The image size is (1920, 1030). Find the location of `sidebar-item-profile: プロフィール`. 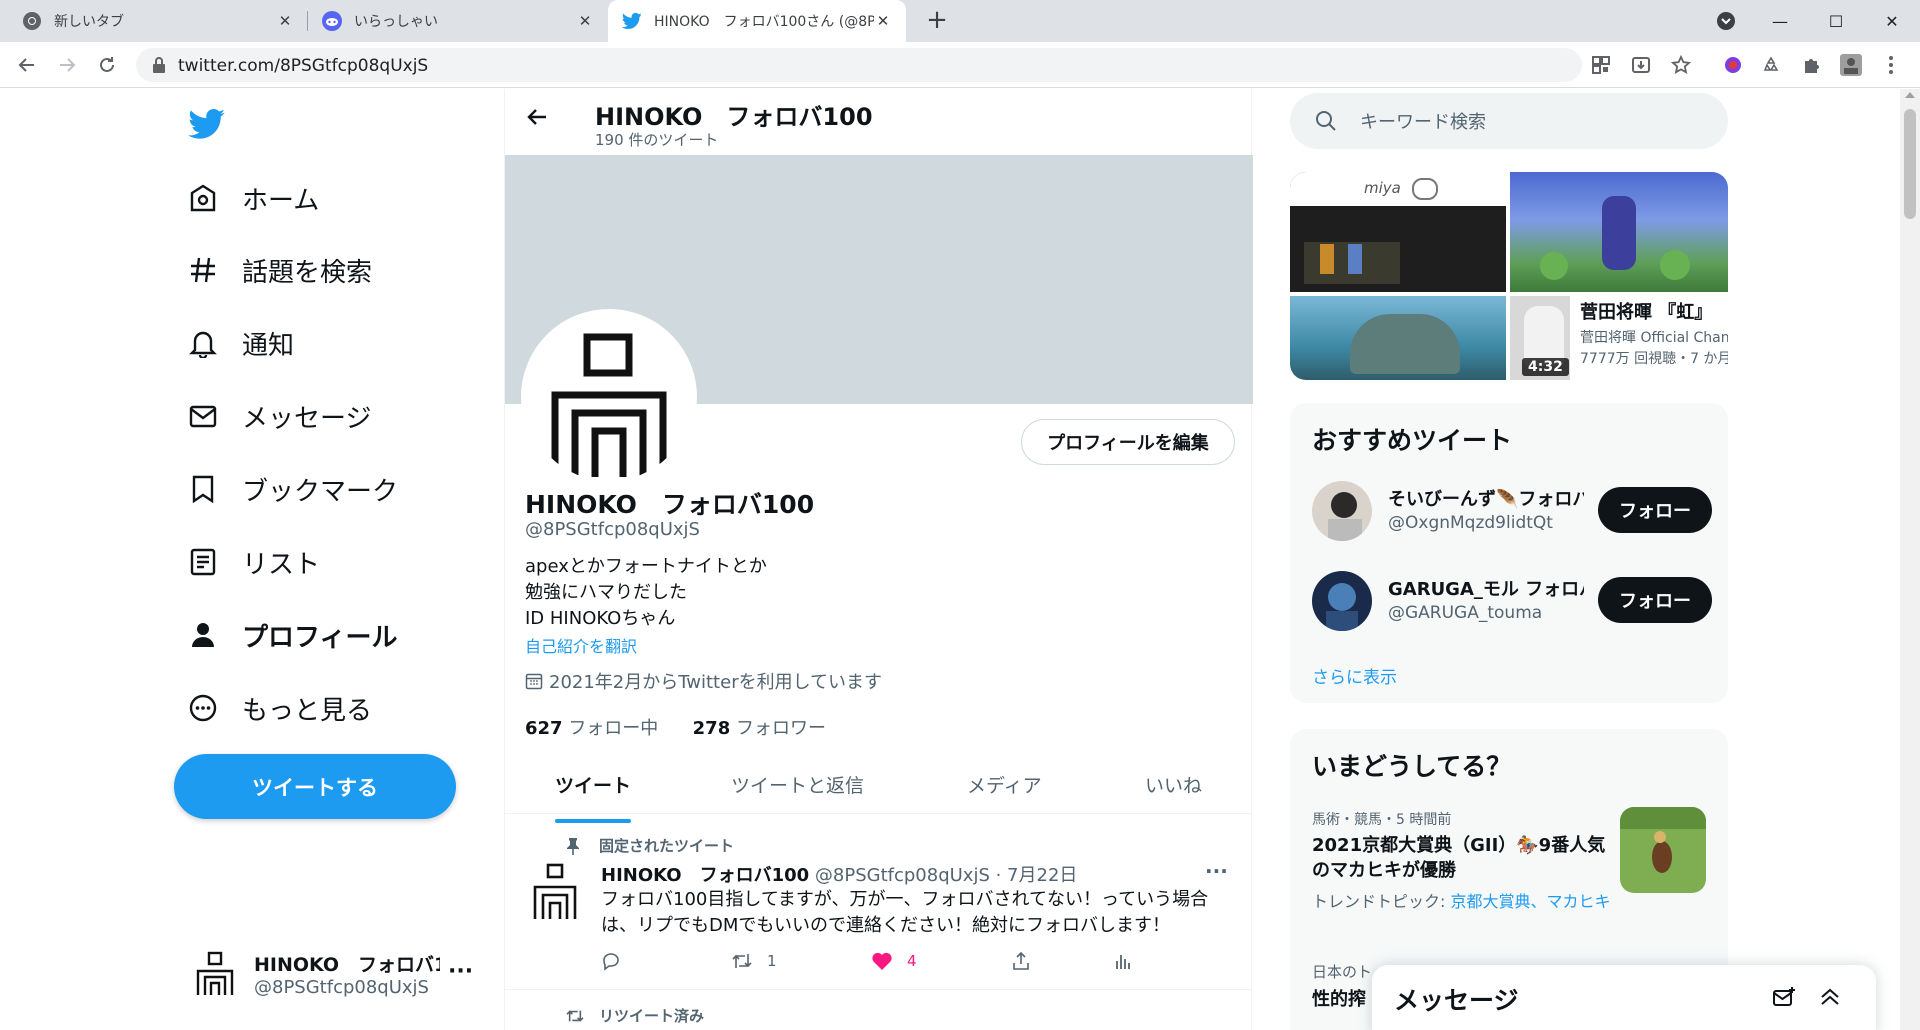

sidebar-item-profile: プロフィール is located at coordinates (292, 635).